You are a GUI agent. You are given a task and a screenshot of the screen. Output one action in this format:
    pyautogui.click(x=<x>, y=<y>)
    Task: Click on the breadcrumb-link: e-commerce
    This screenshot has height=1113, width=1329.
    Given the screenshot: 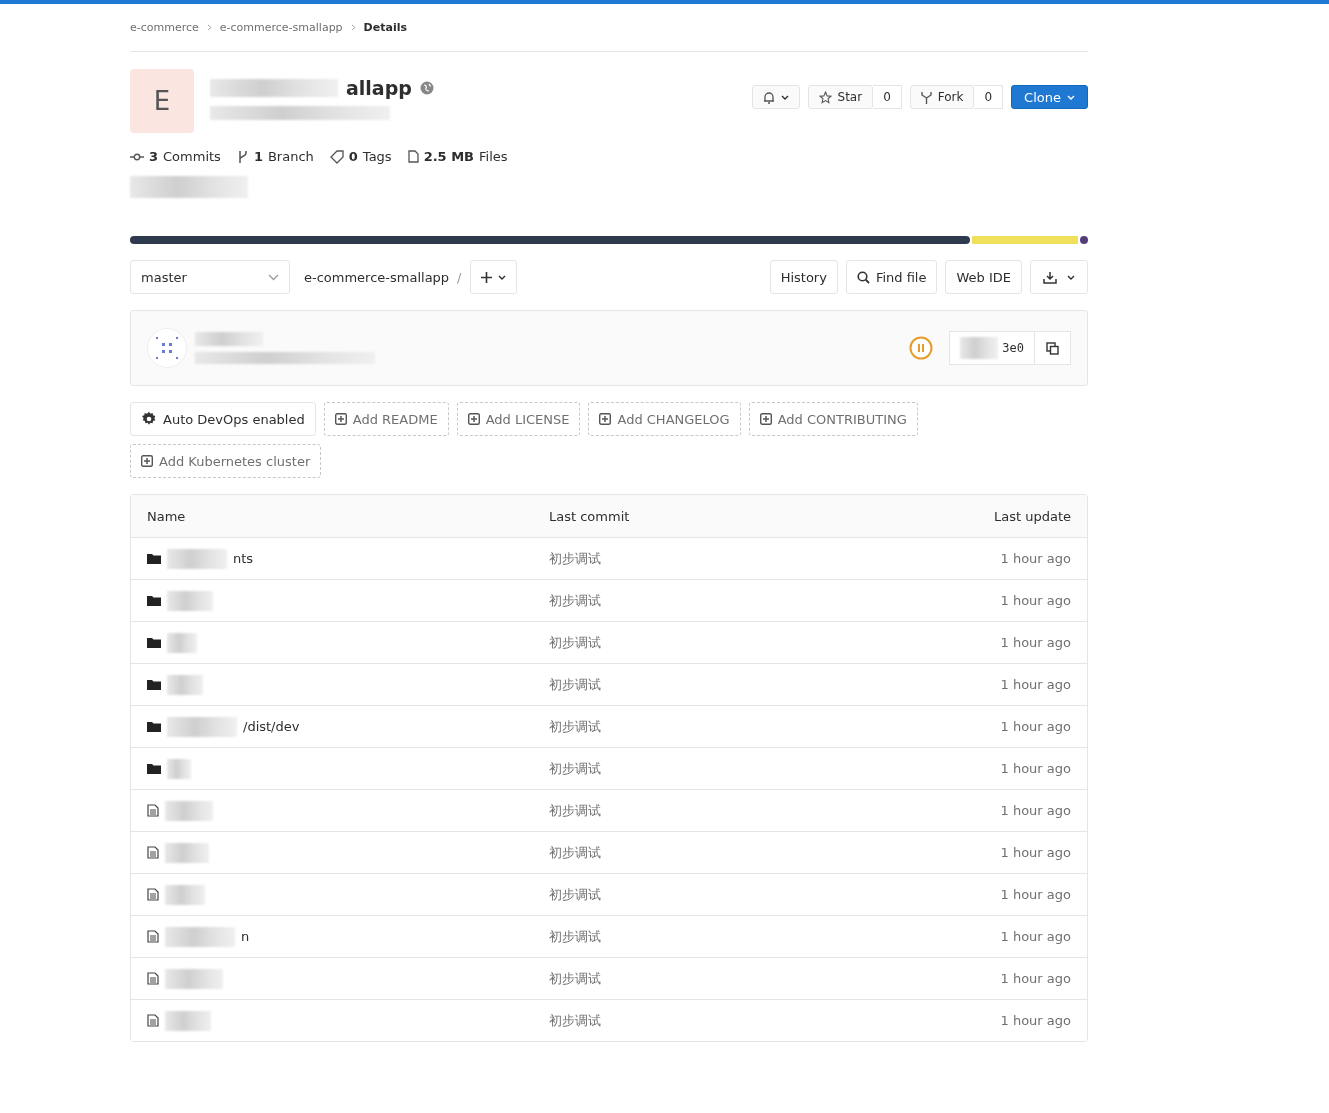 What is the action you would take?
    pyautogui.click(x=164, y=27)
    